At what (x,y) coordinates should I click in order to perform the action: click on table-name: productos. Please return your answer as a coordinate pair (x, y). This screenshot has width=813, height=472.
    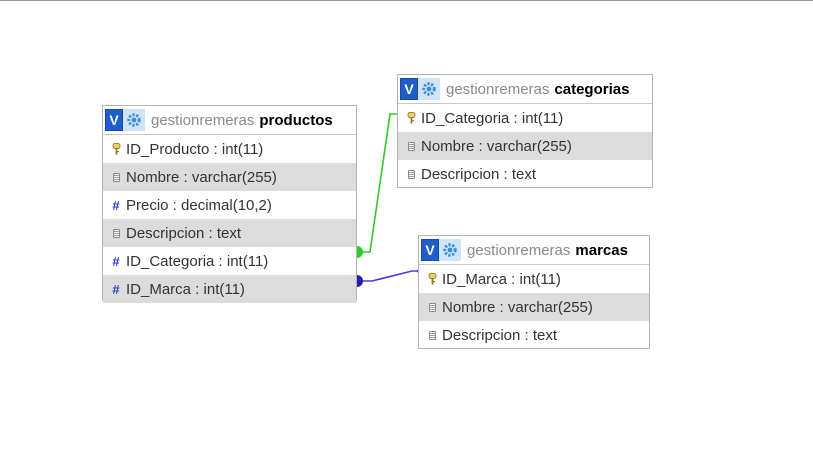
    Looking at the image, I should click on (295, 120).